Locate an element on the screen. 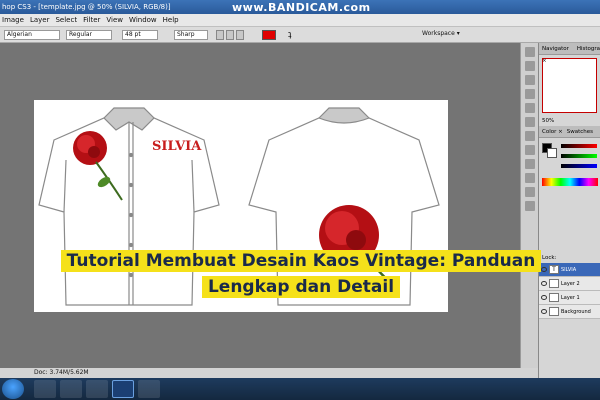 Image resolution: width=600 pixels, height=400 pixels. bandicam-watermark: www.BANDICAM.com is located at coordinates (301, 7).